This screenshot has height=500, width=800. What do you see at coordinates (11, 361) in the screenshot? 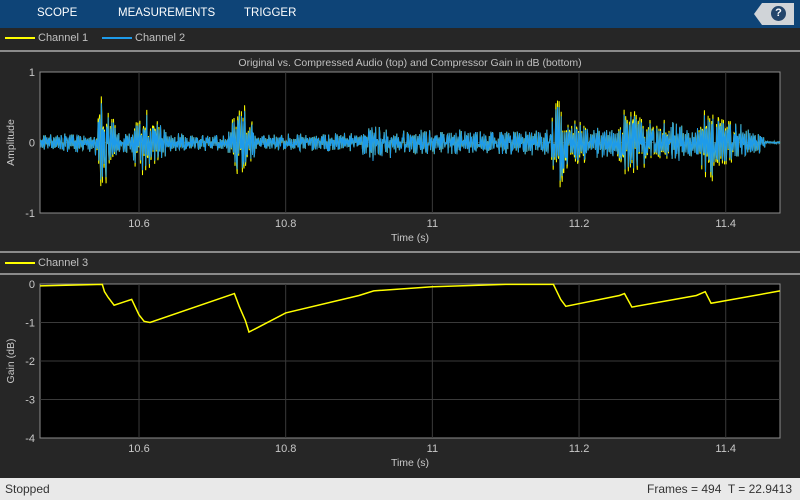
I see `y-axis-label: Gain (dB)` at bounding box center [11, 361].